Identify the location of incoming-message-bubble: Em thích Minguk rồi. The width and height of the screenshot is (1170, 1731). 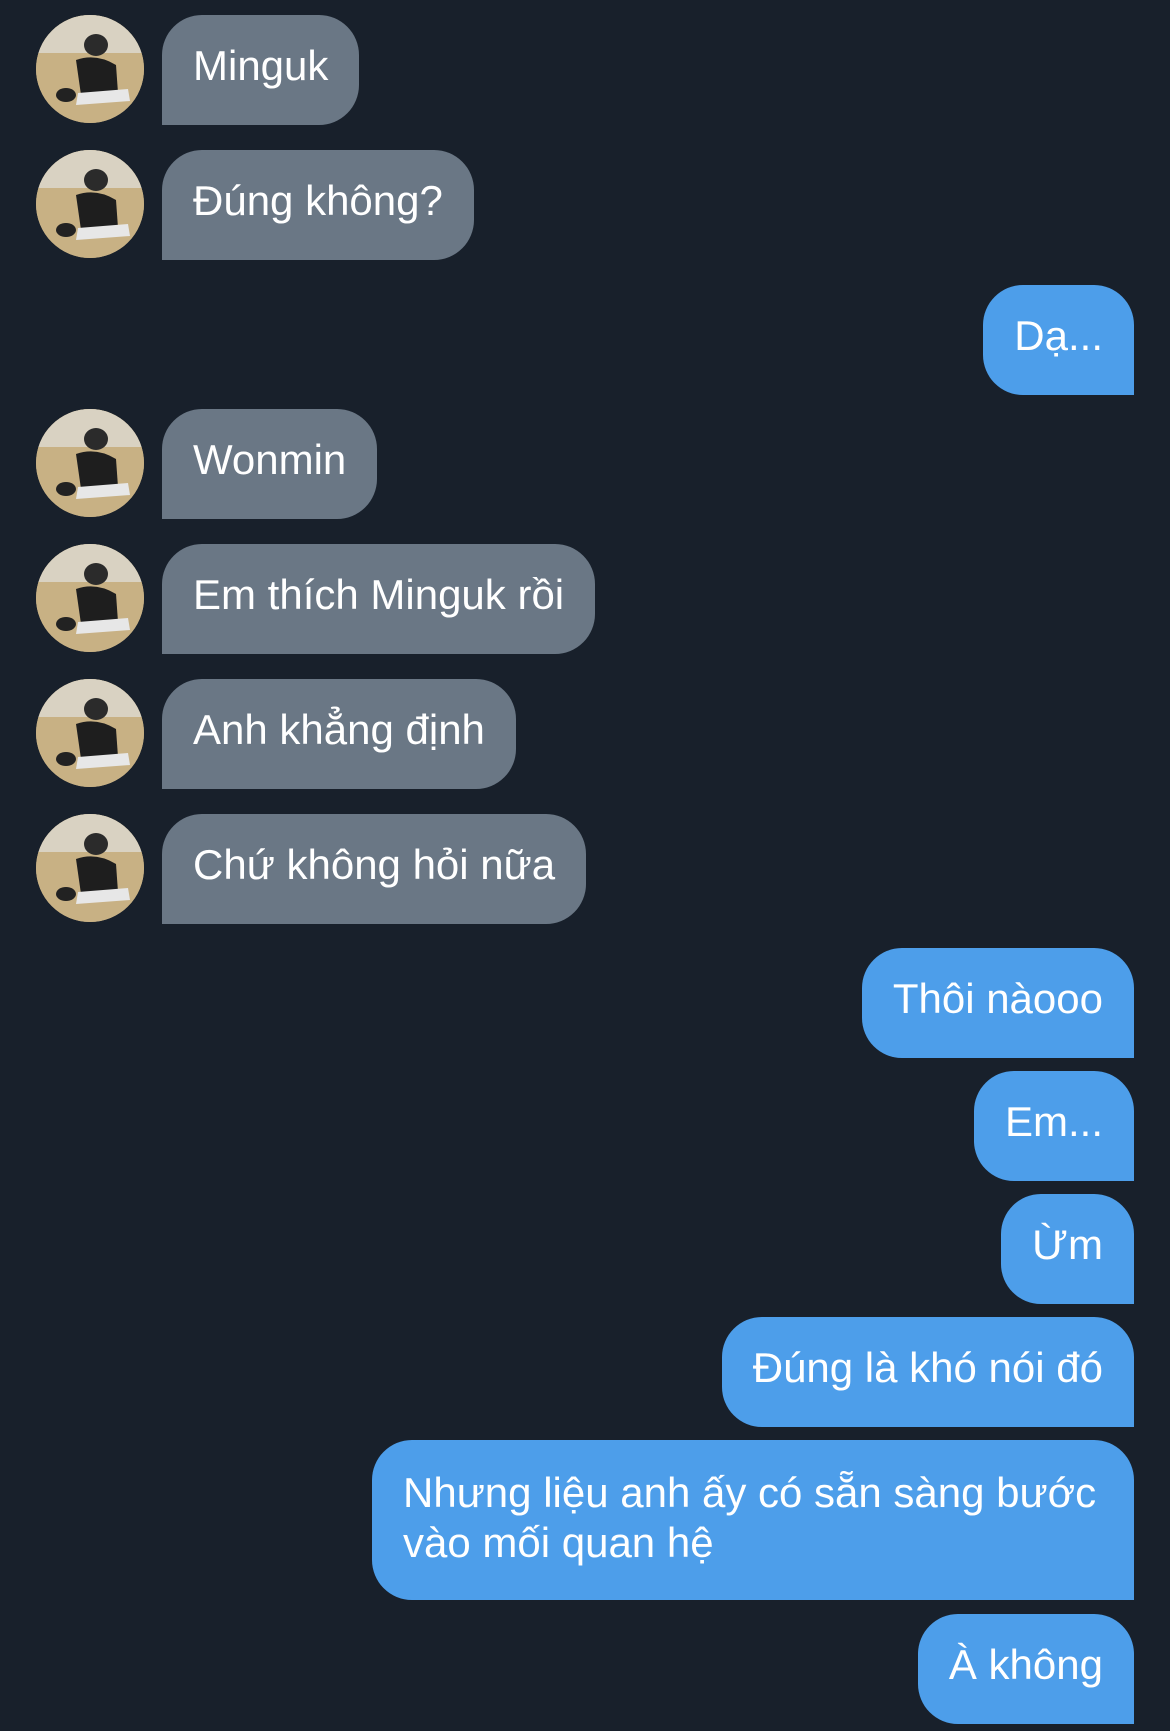
(379, 599).